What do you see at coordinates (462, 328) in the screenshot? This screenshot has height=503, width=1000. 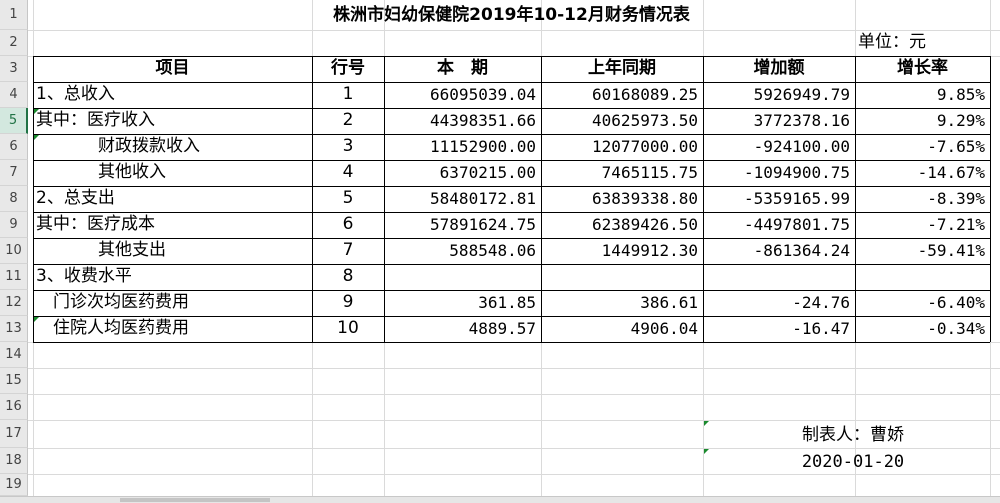 I see `row-current: 4889.57` at bounding box center [462, 328].